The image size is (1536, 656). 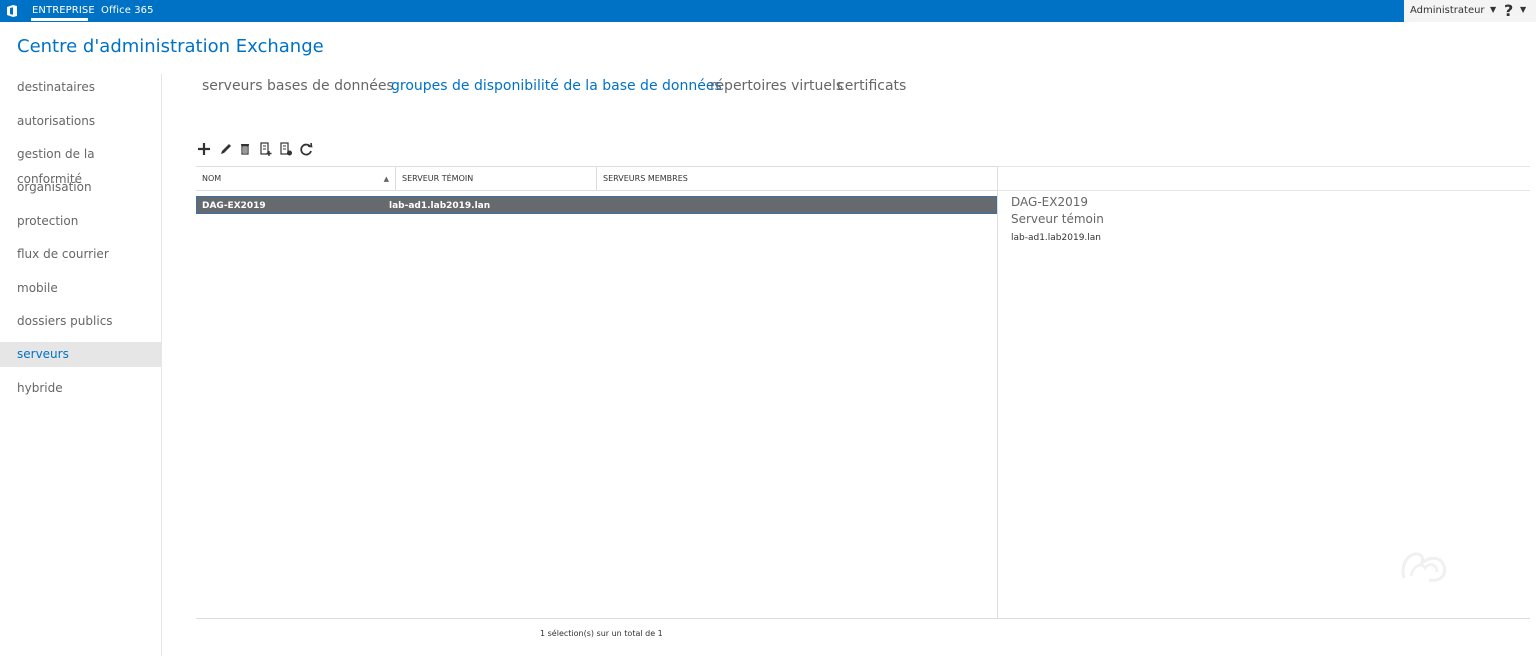 What do you see at coordinates (80, 321) in the screenshot?
I see `nav-item-dossiers-publics: dossiers publics` at bounding box center [80, 321].